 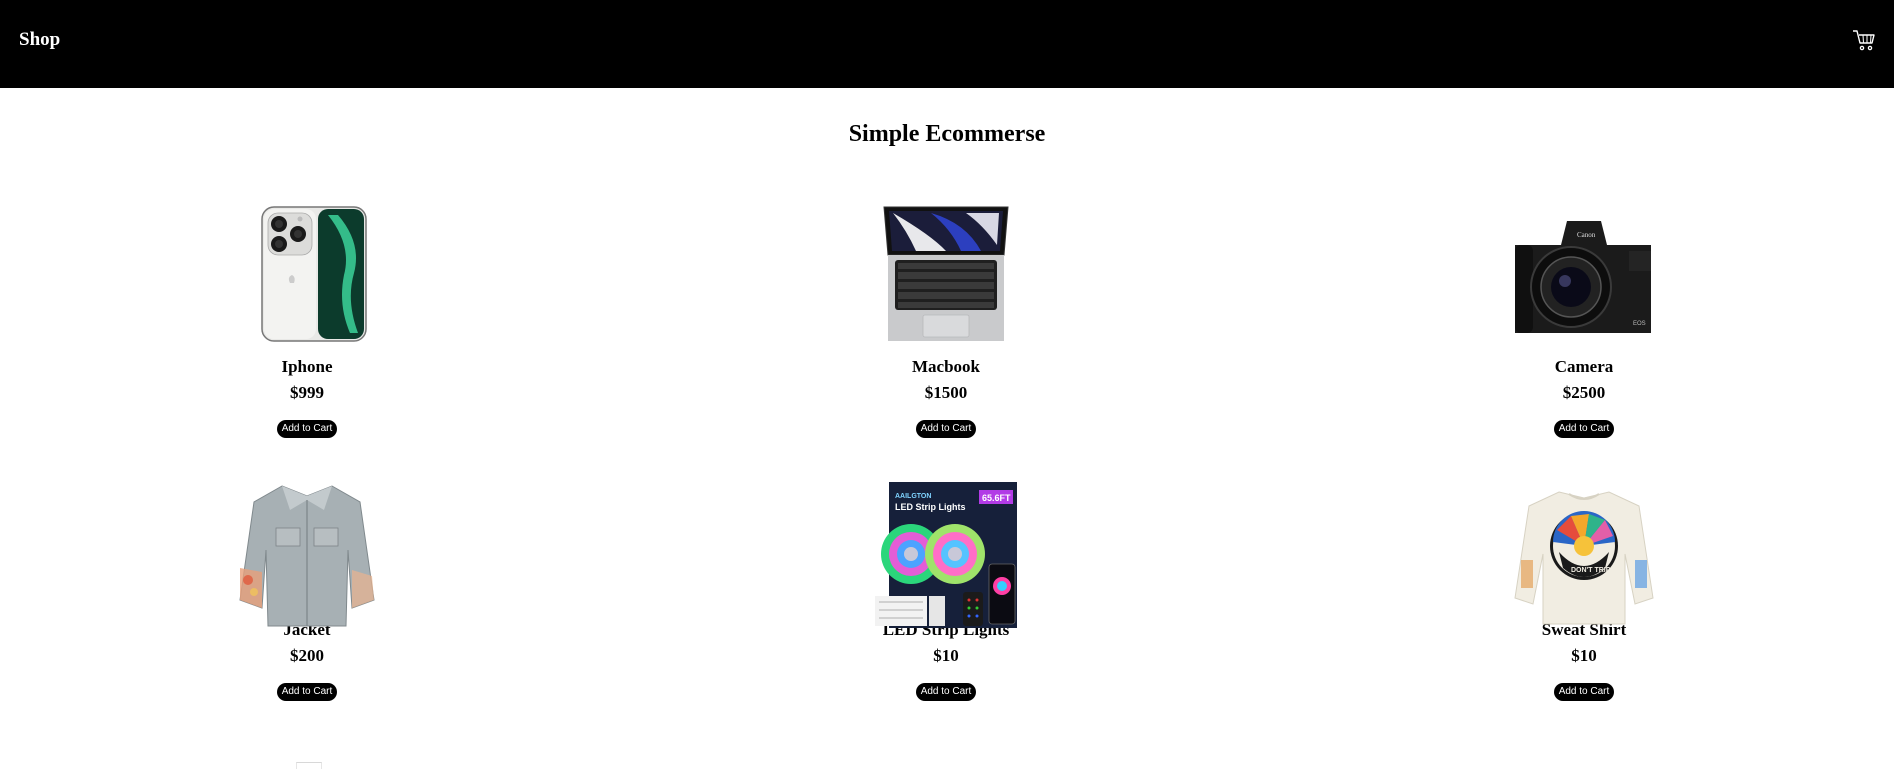 What do you see at coordinates (1584, 392) in the screenshot?
I see `product-price: $2500` at bounding box center [1584, 392].